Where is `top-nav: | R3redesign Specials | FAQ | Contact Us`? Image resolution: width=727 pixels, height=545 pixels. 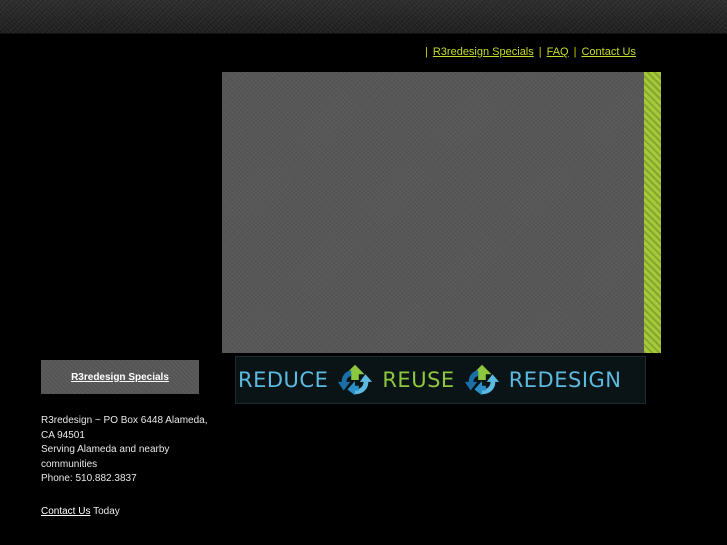 top-nav: | R3redesign Specials | FAQ | Contact Us is located at coordinates (528, 52).